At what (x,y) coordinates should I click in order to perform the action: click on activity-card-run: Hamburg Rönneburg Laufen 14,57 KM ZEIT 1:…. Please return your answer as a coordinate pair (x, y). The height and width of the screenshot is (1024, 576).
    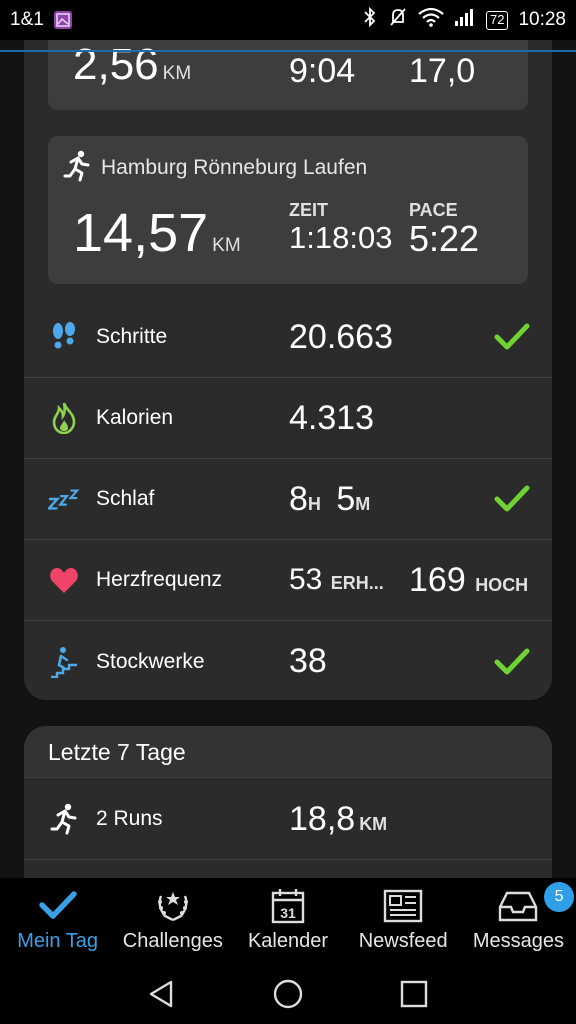
    Looking at the image, I should click on (288, 210).